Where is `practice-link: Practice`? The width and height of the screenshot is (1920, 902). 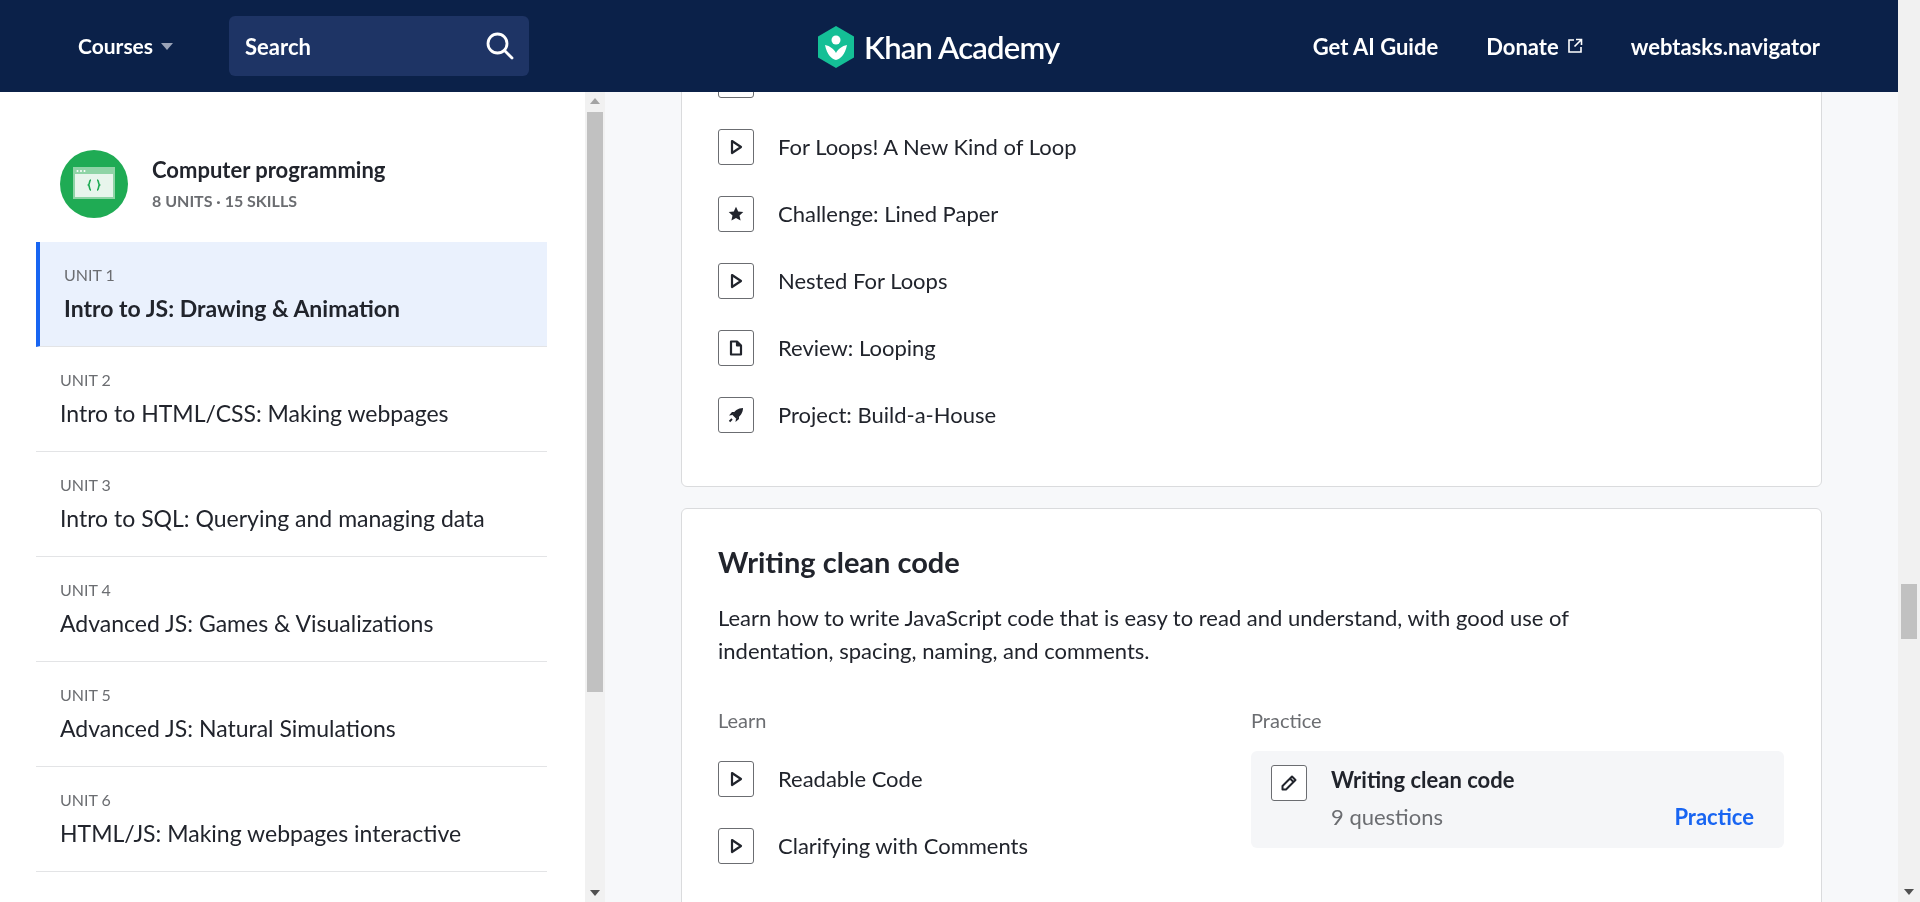
practice-link: Practice is located at coordinates (1714, 816).